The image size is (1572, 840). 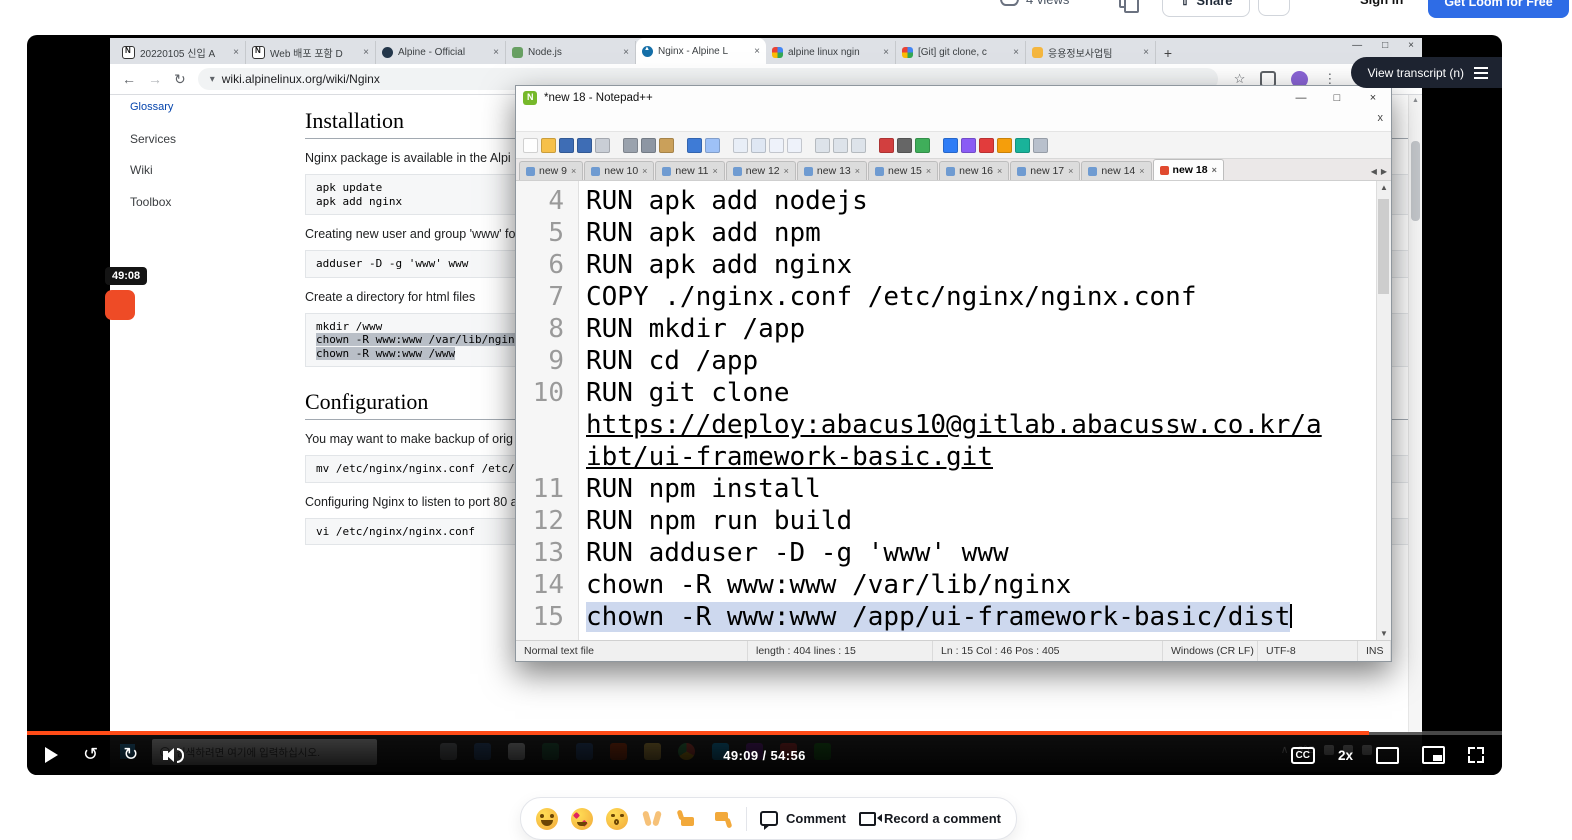 I want to click on notepad-titlebar: *new 18 - Notepad++ —□×, so click(x=953, y=98).